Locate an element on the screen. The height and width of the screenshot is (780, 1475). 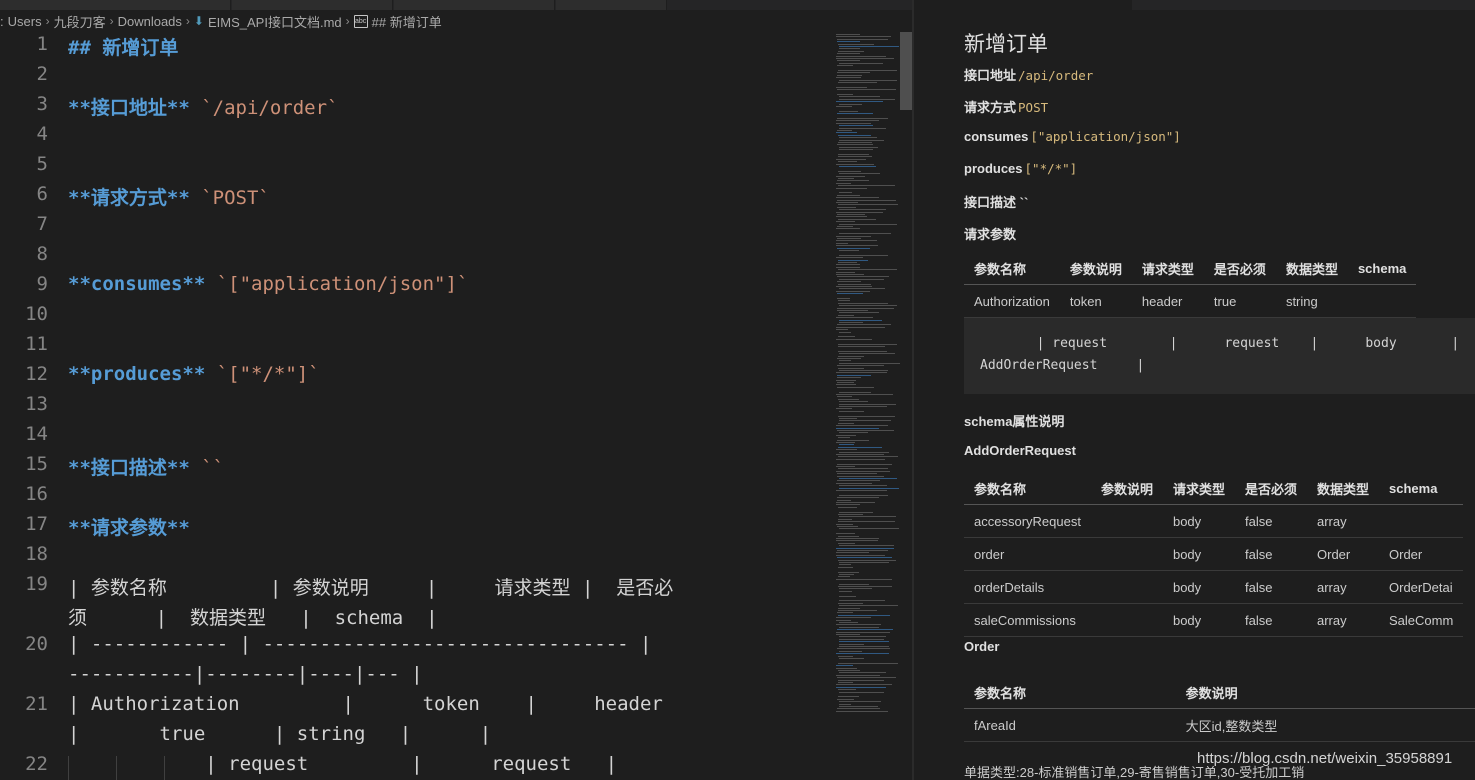
breadcrumb-item: Users is located at coordinates (25, 21).